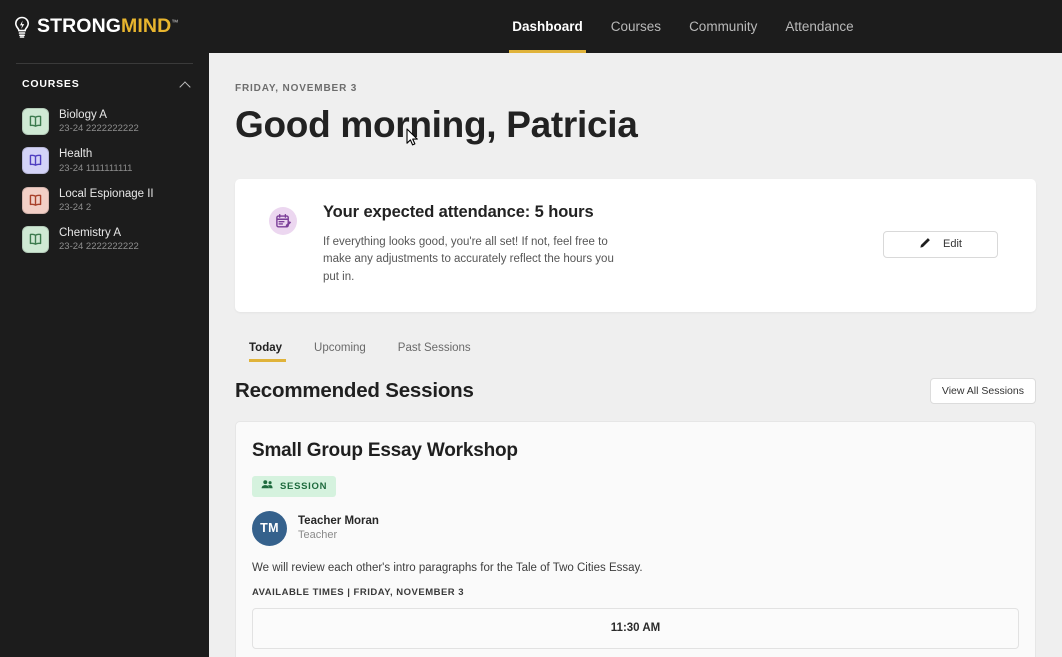  I want to click on course-name: Chemistry A, so click(90, 232).